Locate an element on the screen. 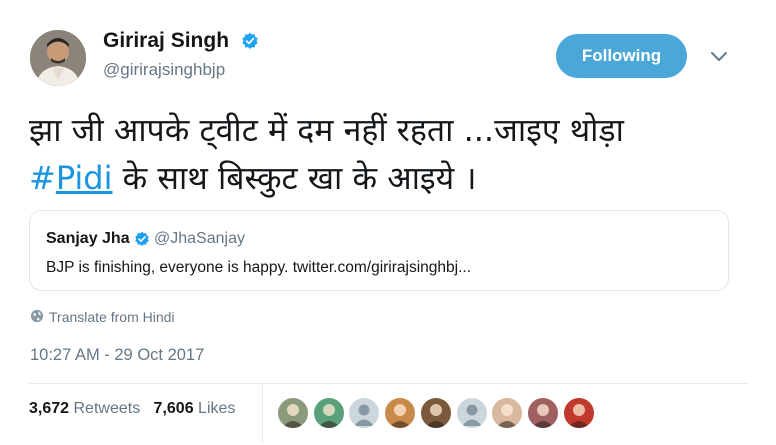 This screenshot has height=445, width=776. hashtag-word: Pidi is located at coordinates (84, 178).